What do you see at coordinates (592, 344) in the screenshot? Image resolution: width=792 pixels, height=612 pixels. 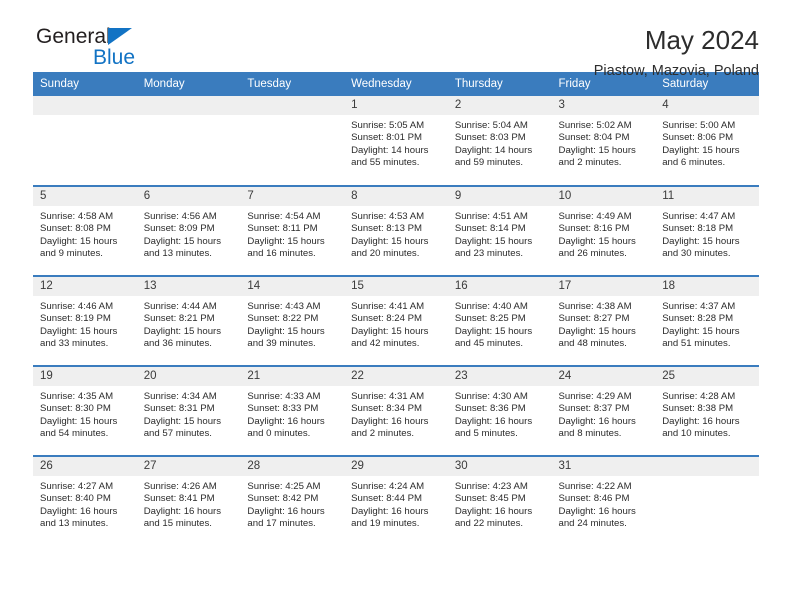 I see `day-daylight2-text: and 48 minutes.` at bounding box center [592, 344].